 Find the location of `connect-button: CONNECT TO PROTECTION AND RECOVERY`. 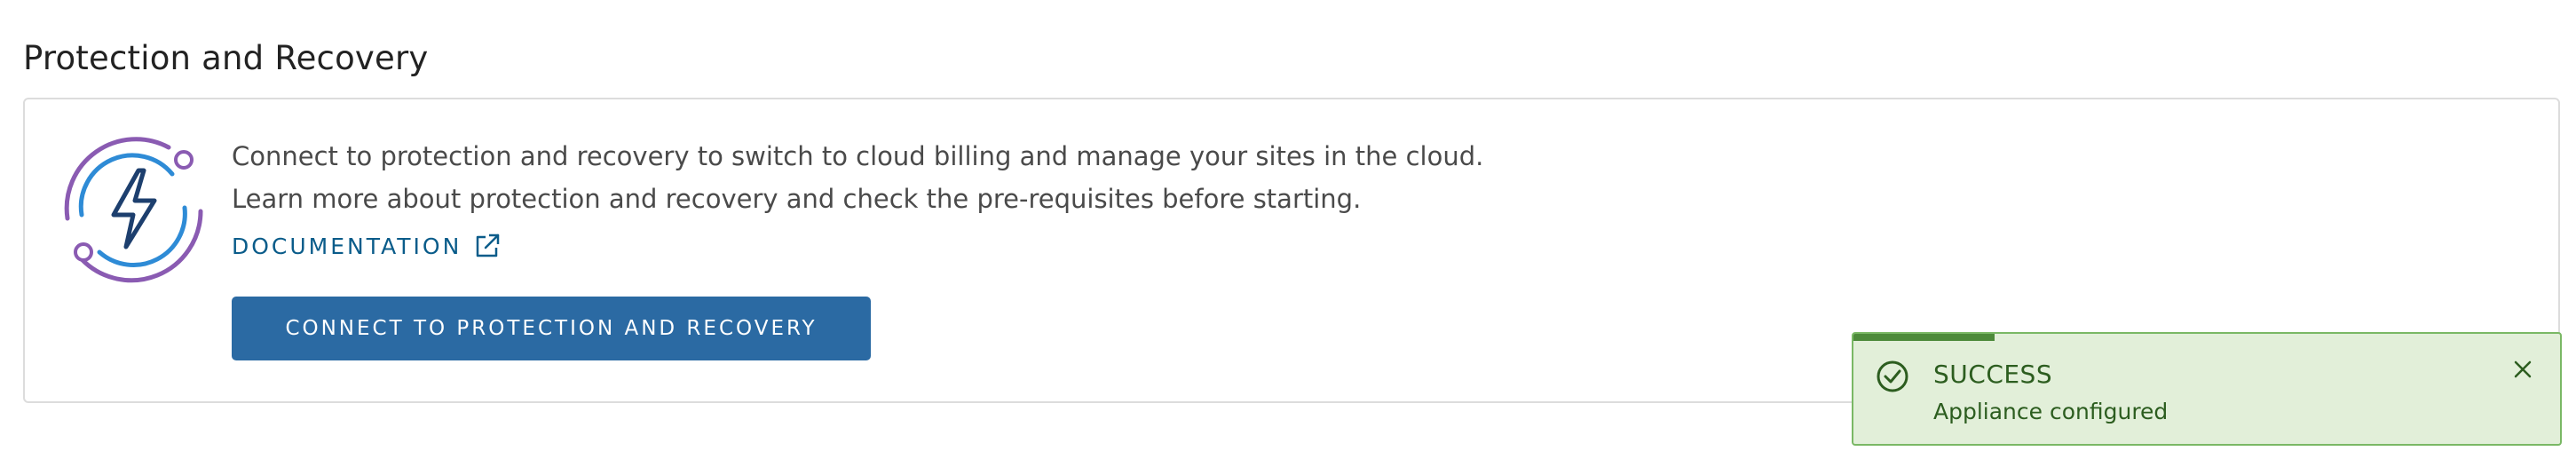

connect-button: CONNECT TO PROTECTION AND RECOVERY is located at coordinates (551, 328).